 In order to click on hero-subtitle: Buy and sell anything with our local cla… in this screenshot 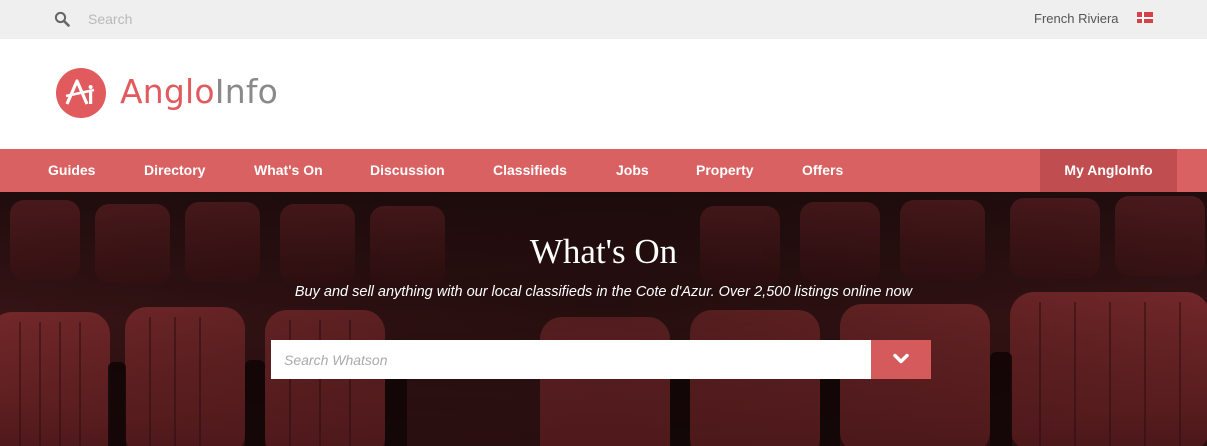, I will do `click(603, 292)`.